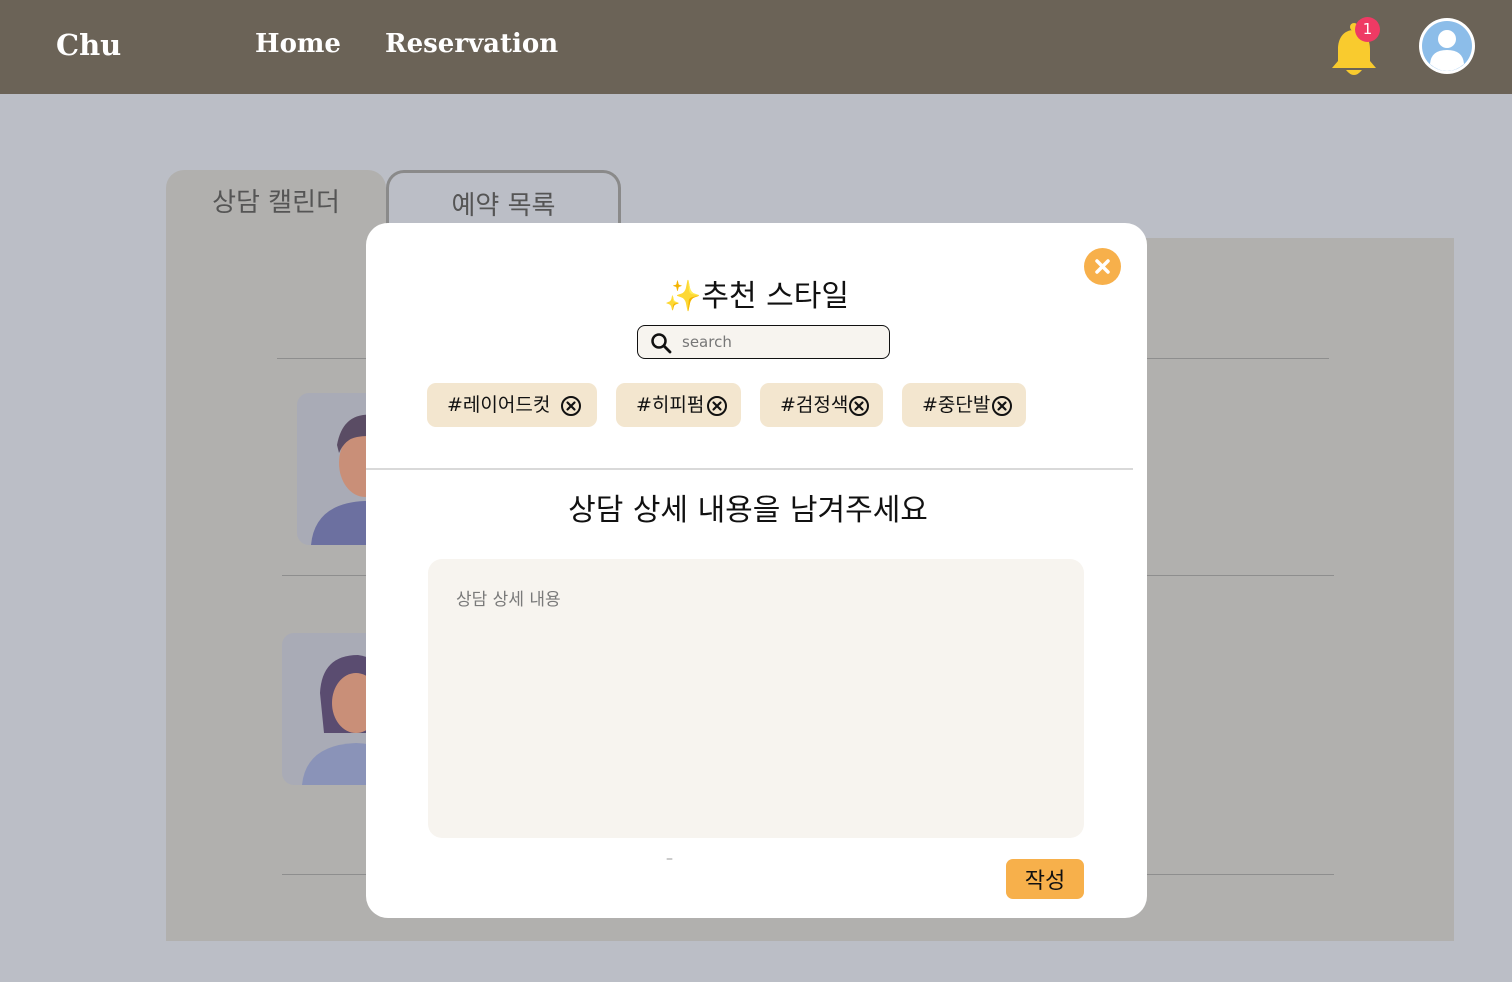 The height and width of the screenshot is (982, 1512). I want to click on submit-button: 작성, so click(1045, 879).